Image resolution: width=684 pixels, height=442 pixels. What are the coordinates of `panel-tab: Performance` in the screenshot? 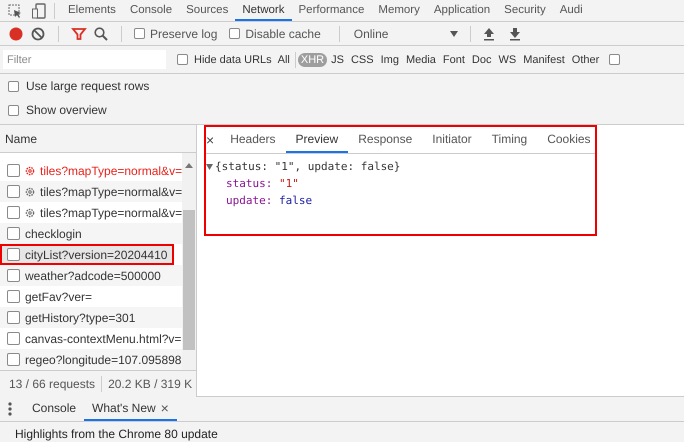 It's located at (332, 10).